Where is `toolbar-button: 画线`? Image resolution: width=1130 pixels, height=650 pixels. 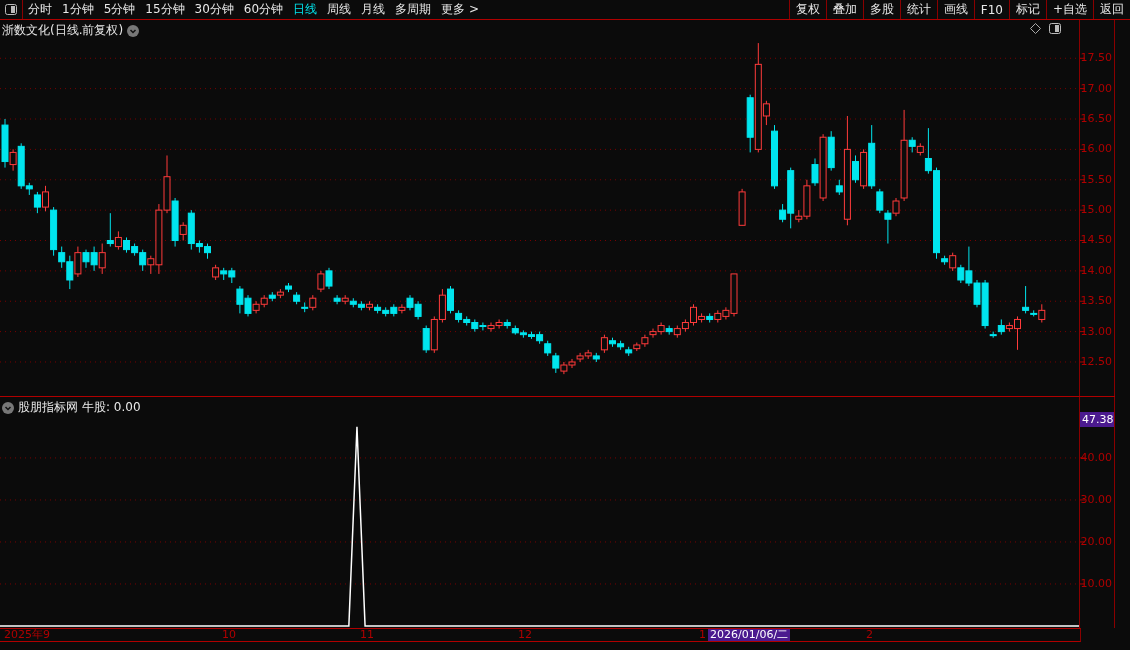
toolbar-button: 画线 is located at coordinates (955, 9).